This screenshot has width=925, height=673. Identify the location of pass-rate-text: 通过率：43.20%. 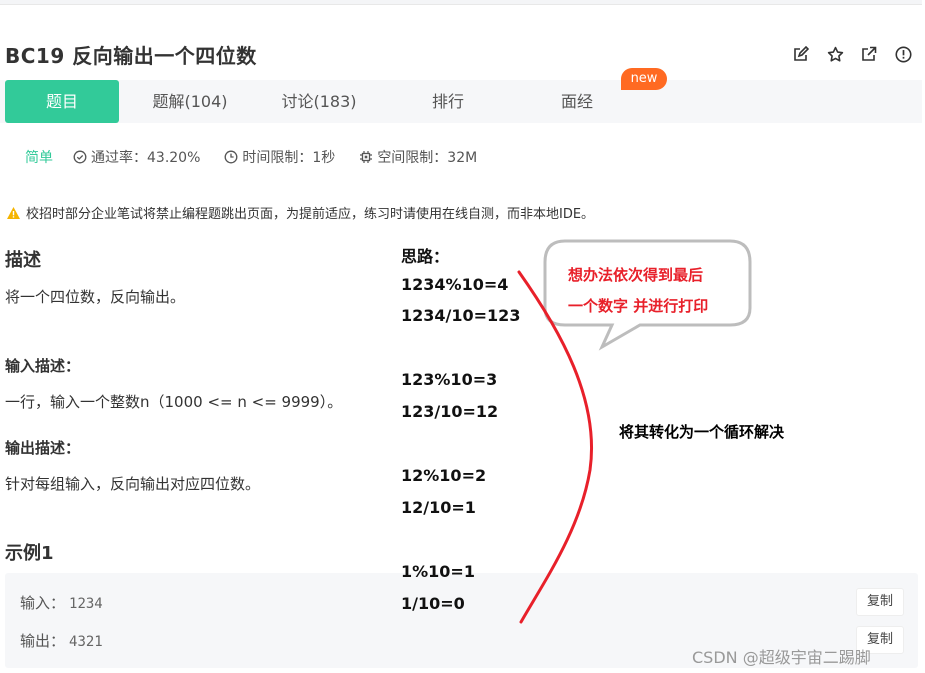
(146, 158).